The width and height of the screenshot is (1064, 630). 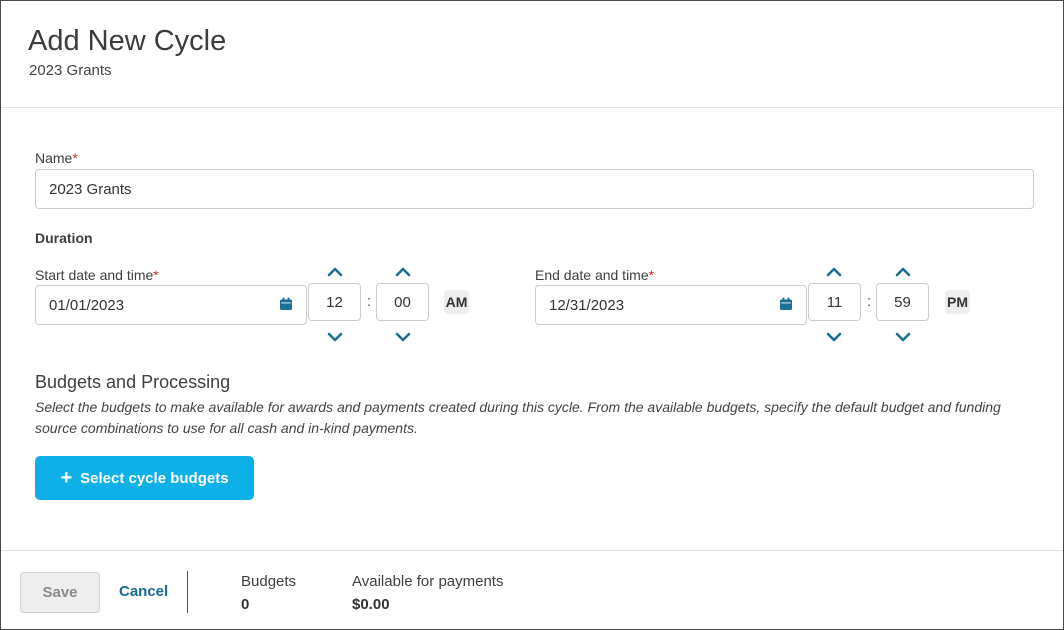 I want to click on budgets-section-title: Budgets and Processing, so click(x=133, y=382).